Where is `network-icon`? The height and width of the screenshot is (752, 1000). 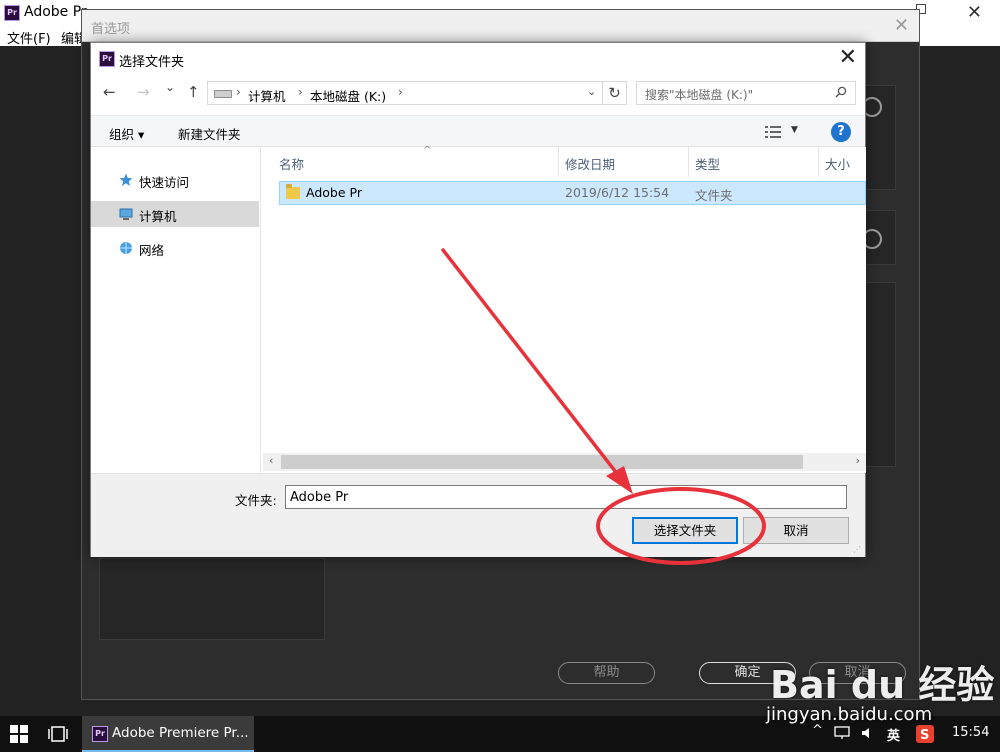
network-icon is located at coordinates (126, 248).